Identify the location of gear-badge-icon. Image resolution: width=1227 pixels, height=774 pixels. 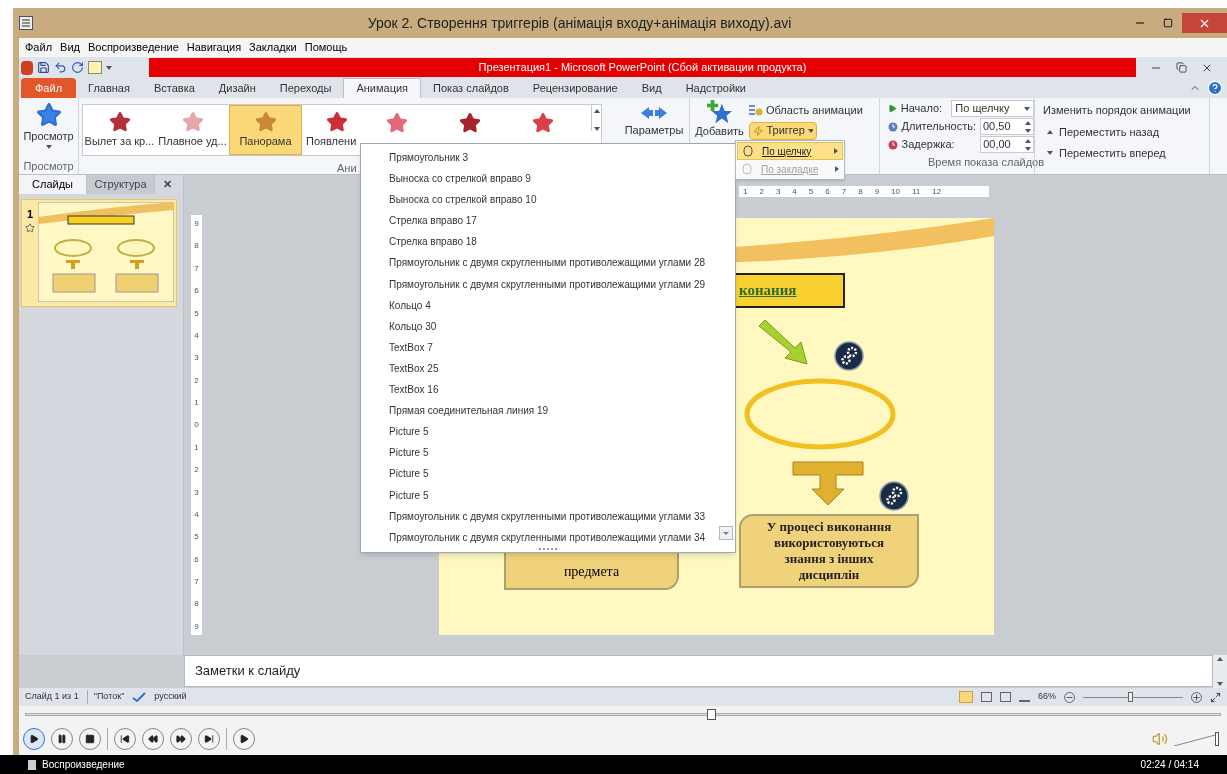
(894, 496).